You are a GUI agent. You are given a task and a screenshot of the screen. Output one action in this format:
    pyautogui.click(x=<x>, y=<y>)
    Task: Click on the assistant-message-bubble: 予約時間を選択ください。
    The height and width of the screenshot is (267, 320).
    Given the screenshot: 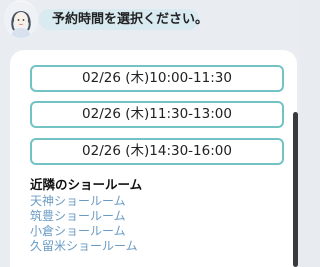 What is the action you would take?
    pyautogui.click(x=123, y=19)
    